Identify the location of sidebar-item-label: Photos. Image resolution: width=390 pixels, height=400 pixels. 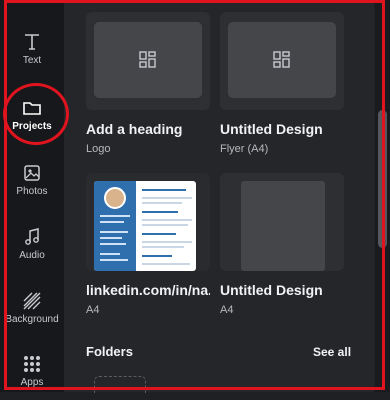
(32, 191).